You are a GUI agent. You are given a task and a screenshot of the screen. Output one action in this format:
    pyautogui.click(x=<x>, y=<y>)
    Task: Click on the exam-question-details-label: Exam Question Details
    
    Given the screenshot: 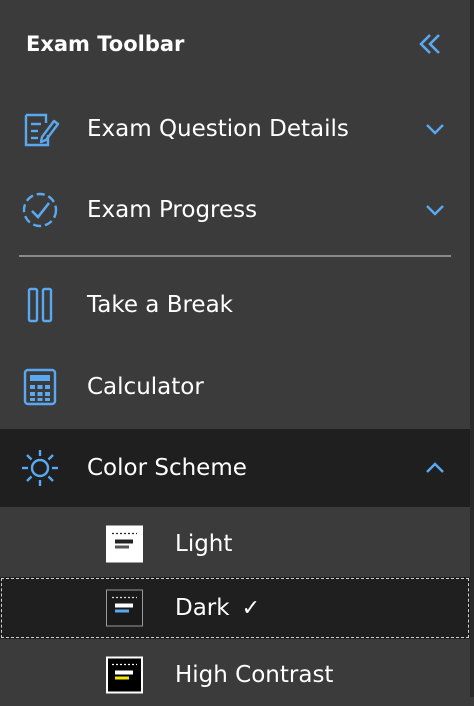 What is the action you would take?
    pyautogui.click(x=218, y=129)
    